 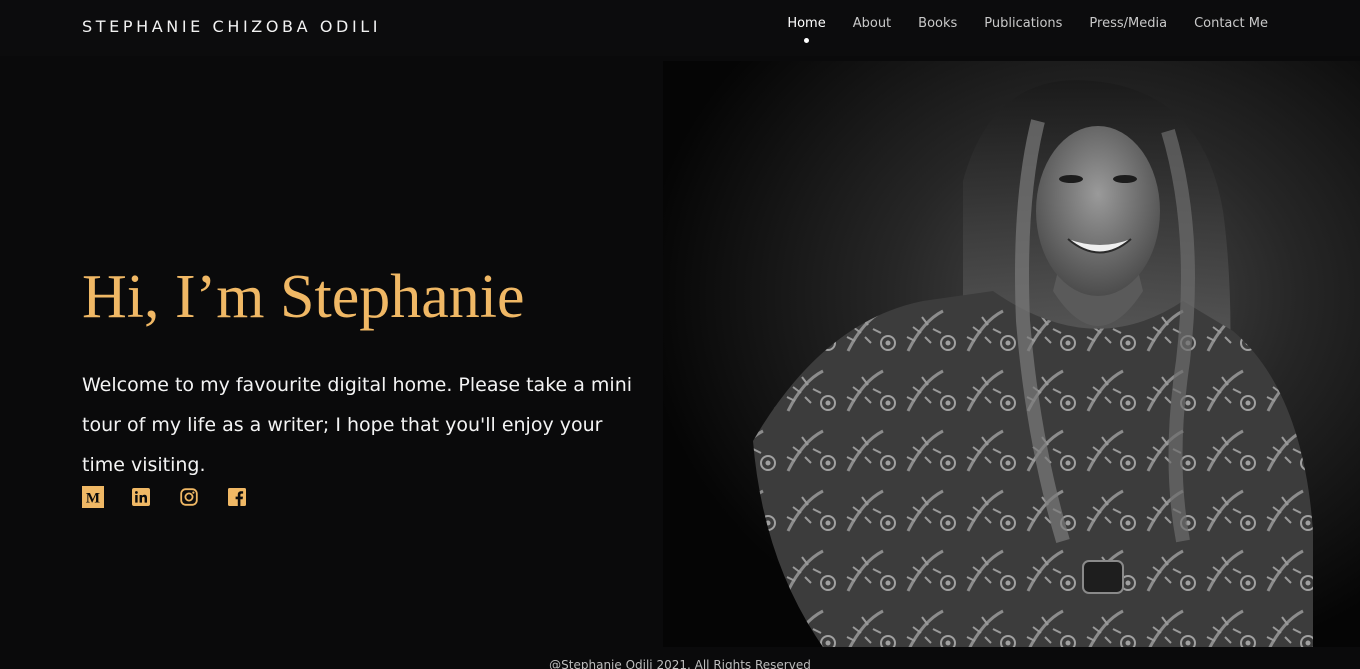 I want to click on nav-contact-label: Contact Me, so click(x=1231, y=23).